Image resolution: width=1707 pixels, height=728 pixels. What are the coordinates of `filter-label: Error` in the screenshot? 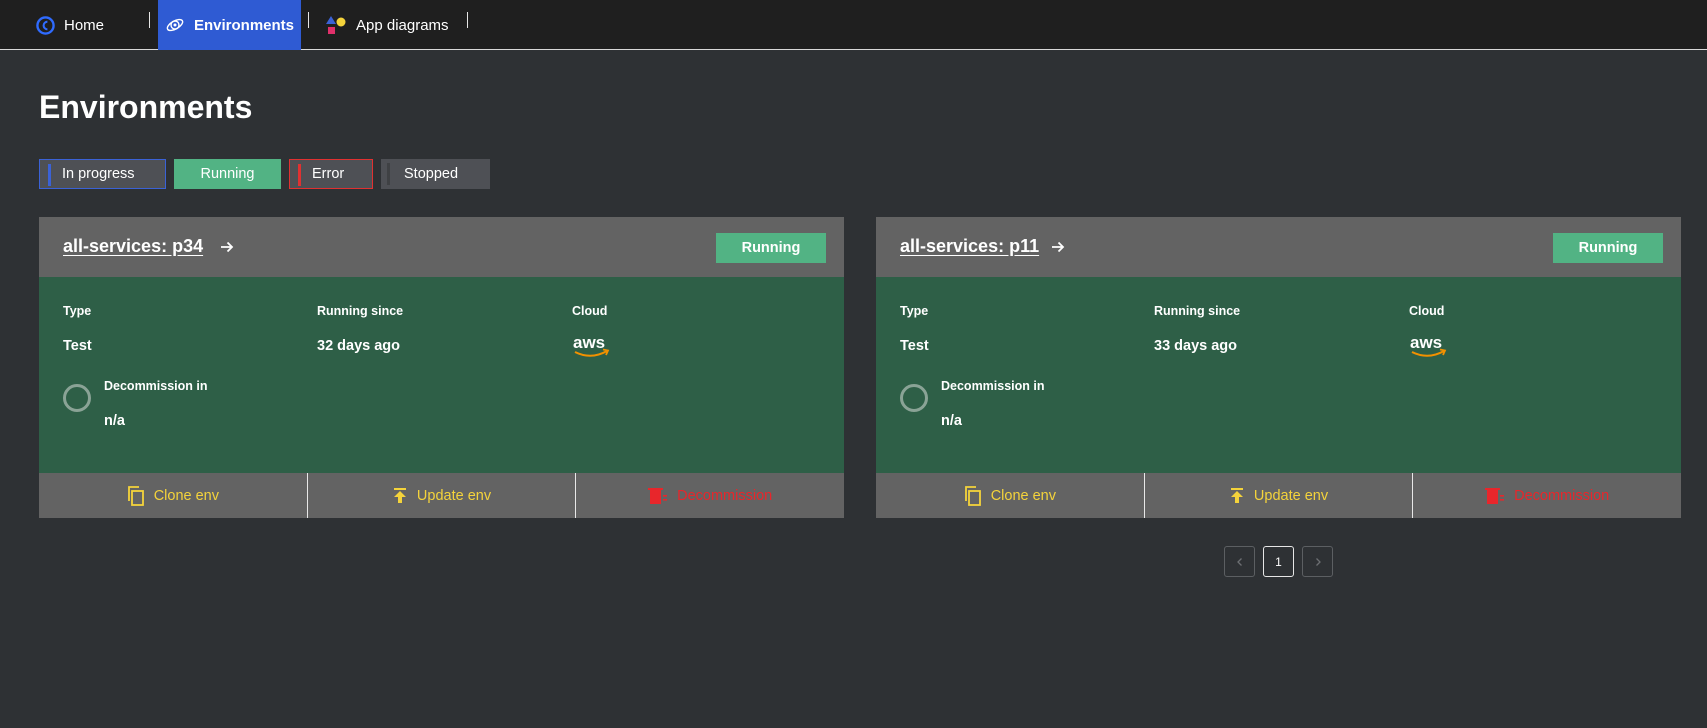 It's located at (328, 174).